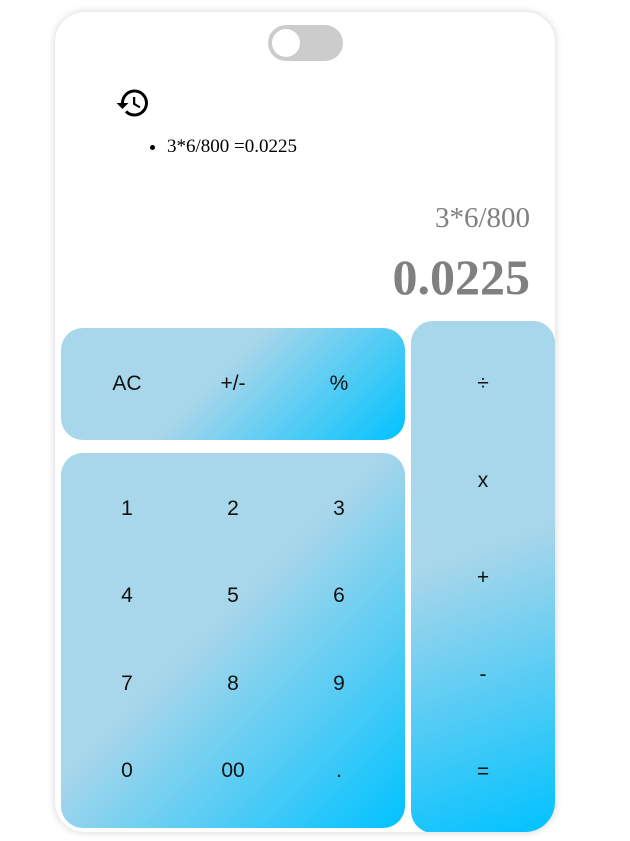 The image size is (630, 841). Describe the element at coordinates (483, 772) in the screenshot. I see `equals-button: =` at that location.